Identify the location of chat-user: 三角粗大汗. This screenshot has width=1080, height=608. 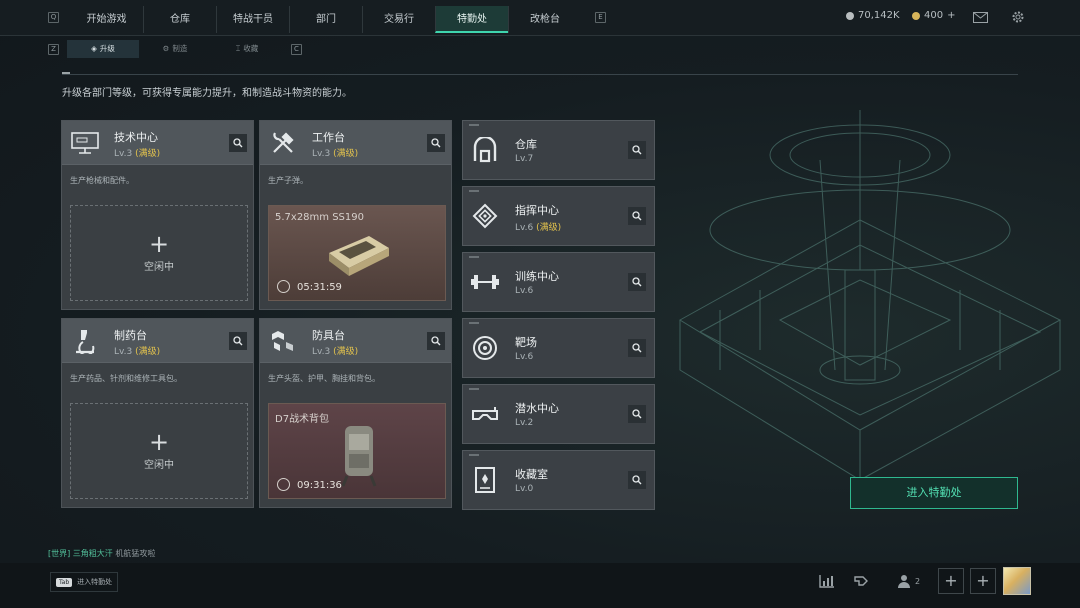
(92, 553).